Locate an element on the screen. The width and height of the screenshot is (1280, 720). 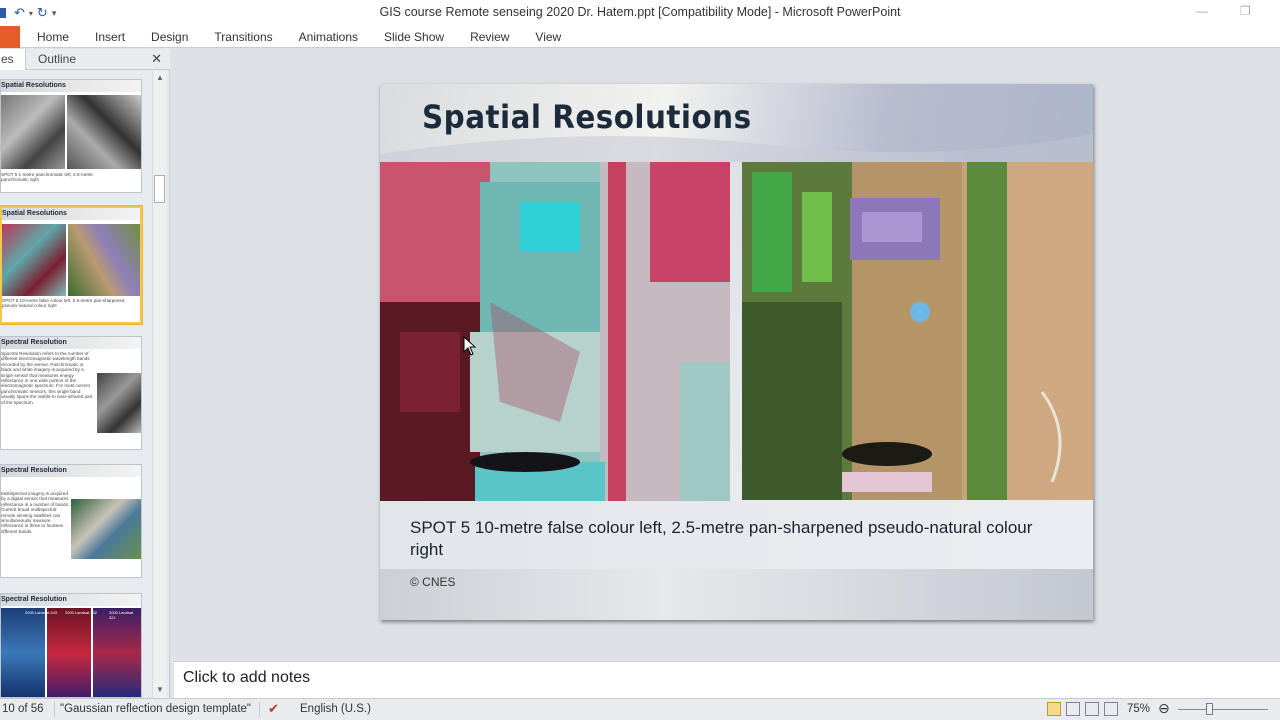
slide-show-view-icon is located at coordinates (1111, 709).